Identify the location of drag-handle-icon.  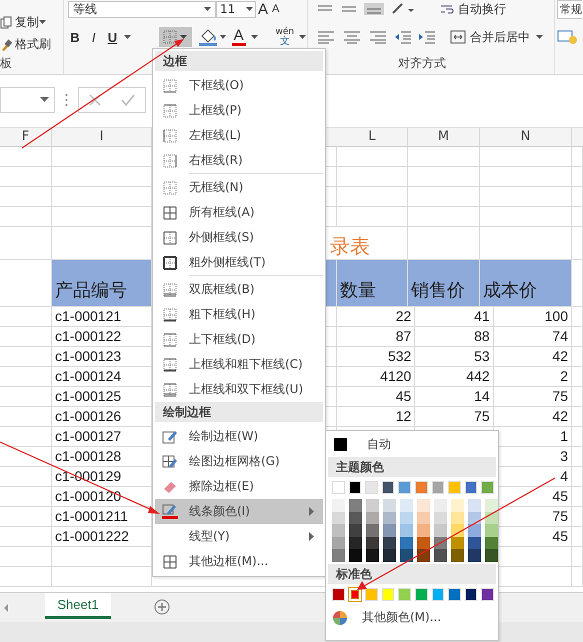
(66, 100).